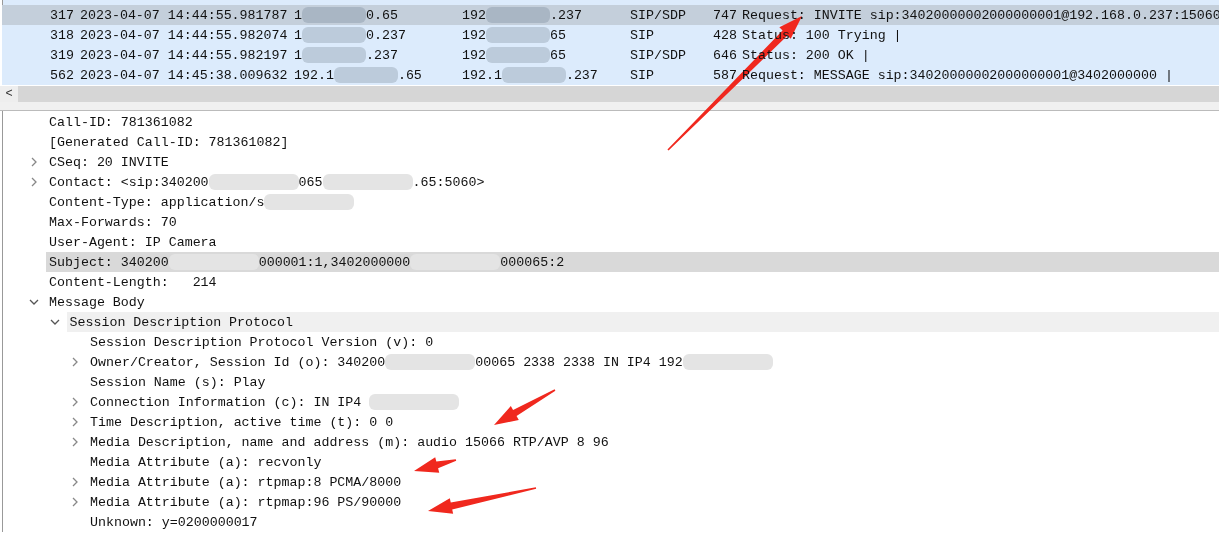 This screenshot has width=1219, height=534. I want to click on field-text: Owner/Creator, Session Id (o): 340200, so click(238, 362).